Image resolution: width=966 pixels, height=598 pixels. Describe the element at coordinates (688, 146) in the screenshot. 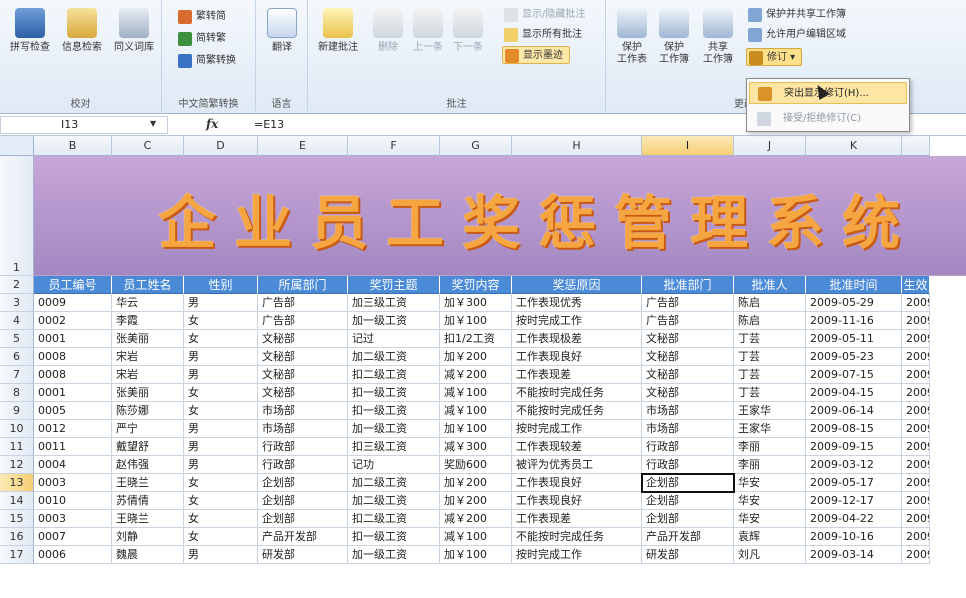

I see `column-header-I: I` at that location.